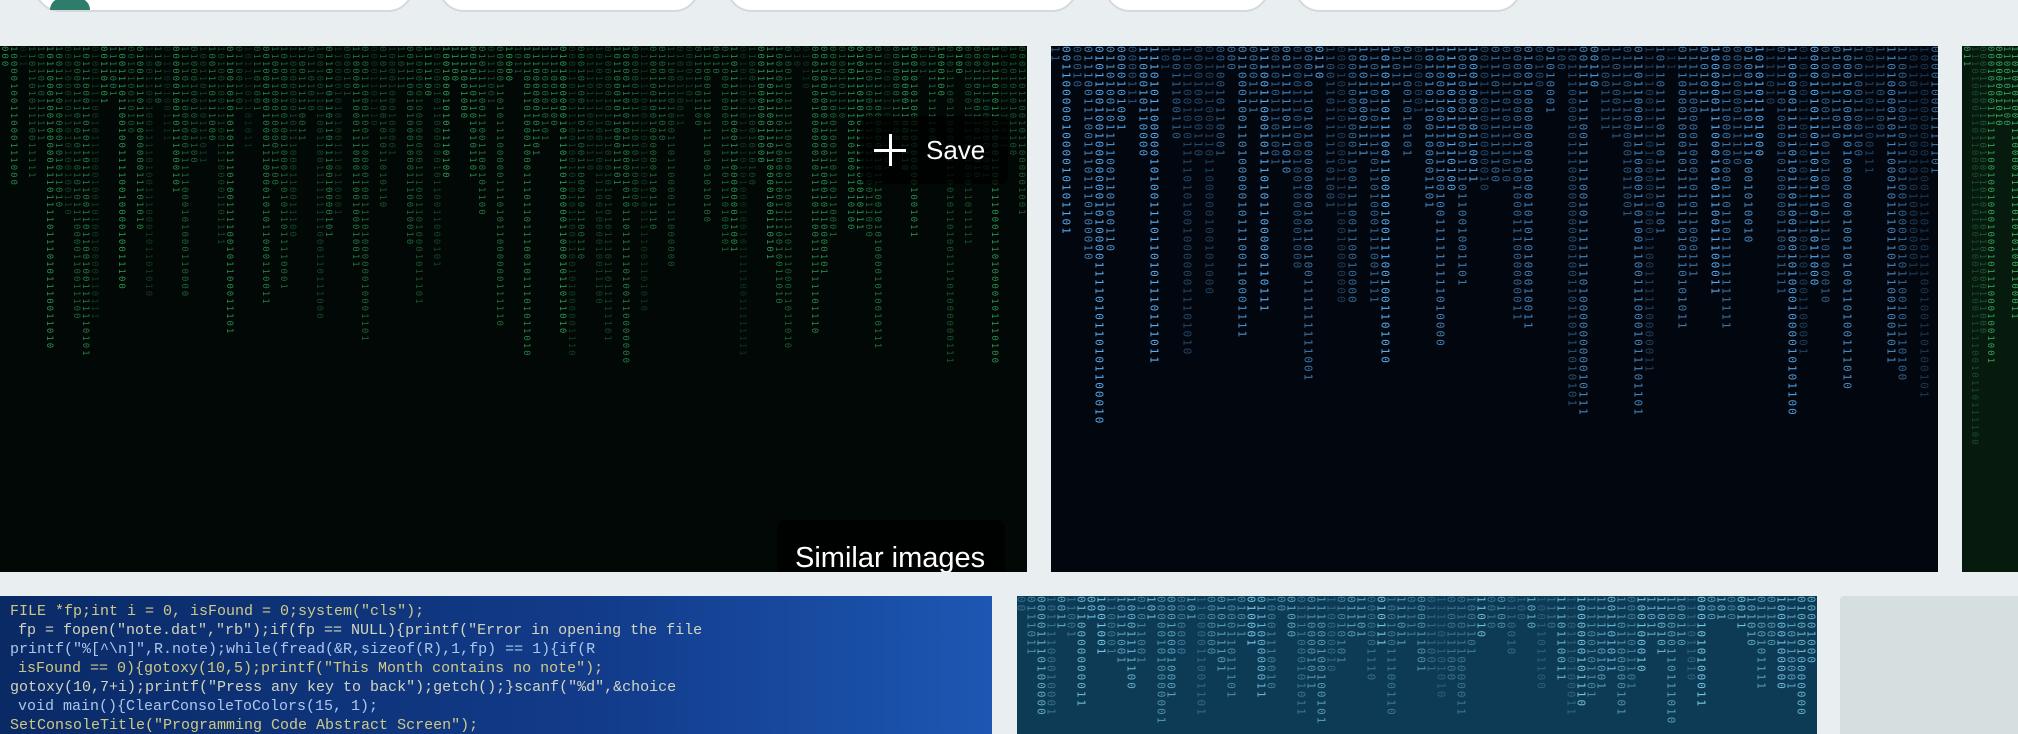  What do you see at coordinates (1934, 110) in the screenshot?
I see `svg-text: 000010001111101` at bounding box center [1934, 110].